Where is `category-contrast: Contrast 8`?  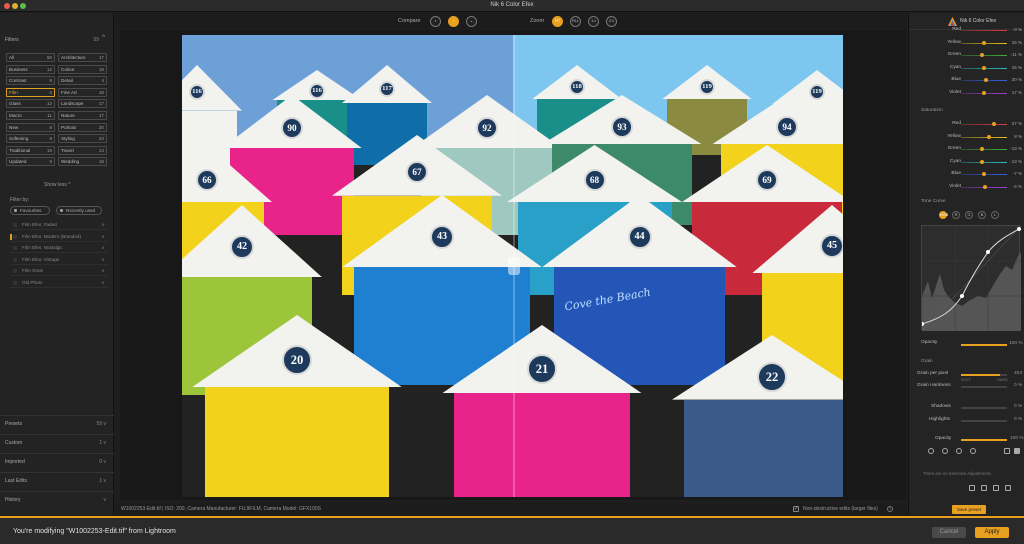 category-contrast: Contrast 8 is located at coordinates (30, 81).